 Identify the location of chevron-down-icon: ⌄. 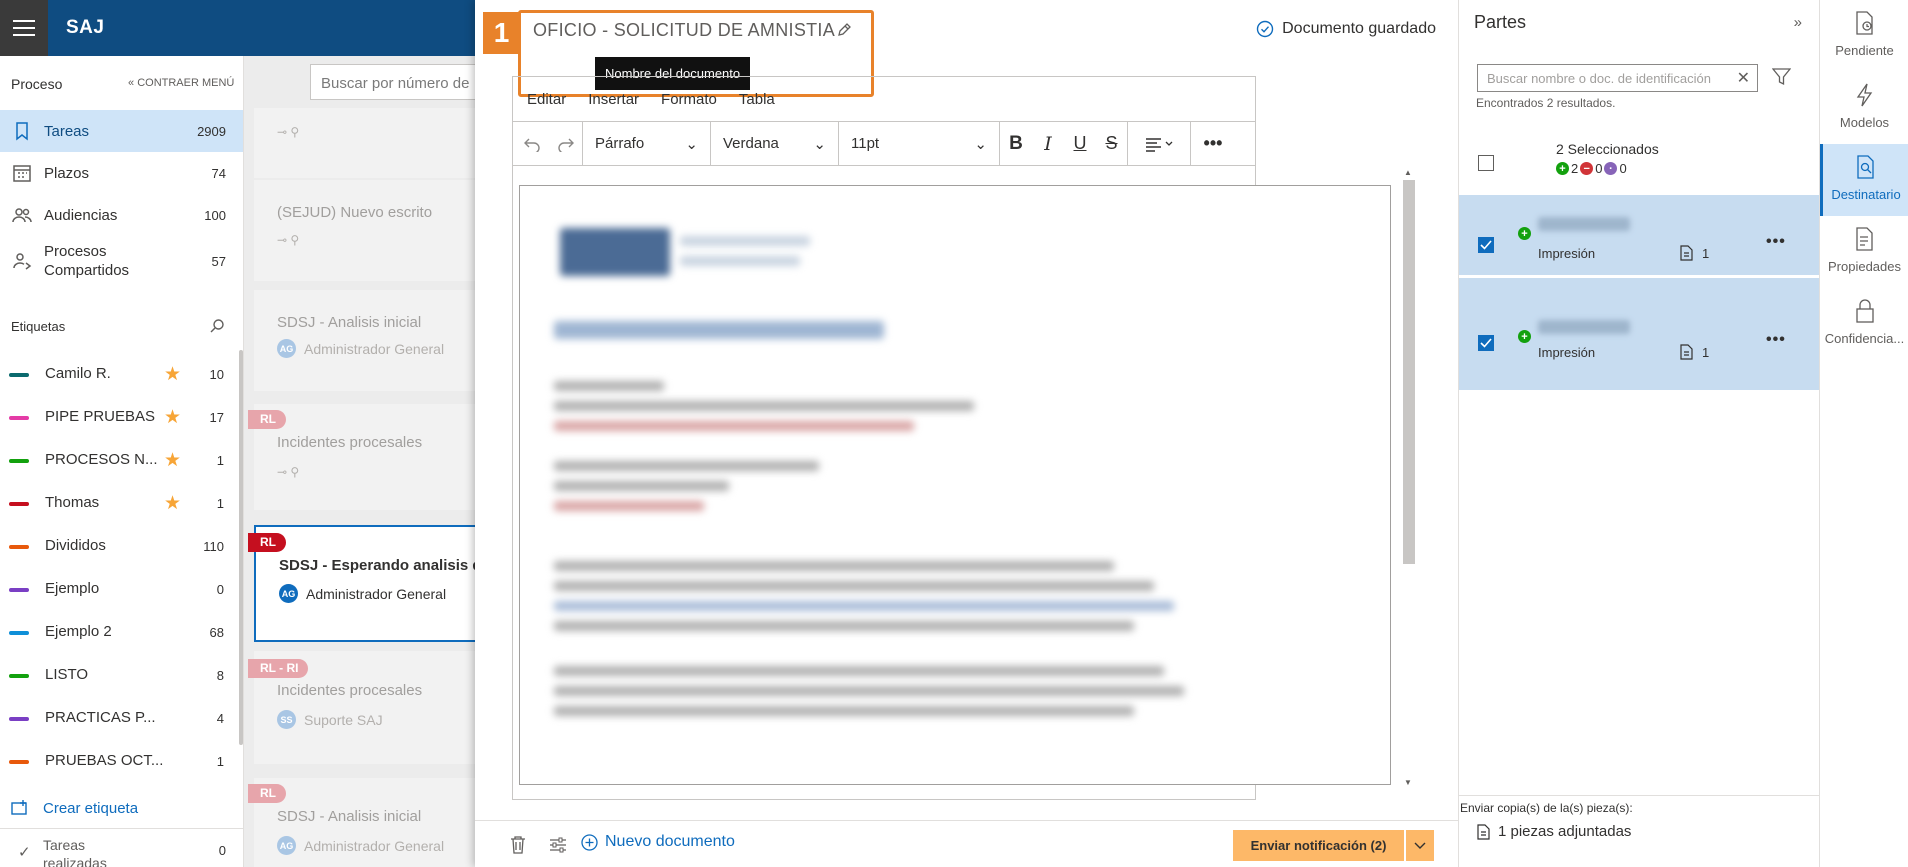
(980, 144).